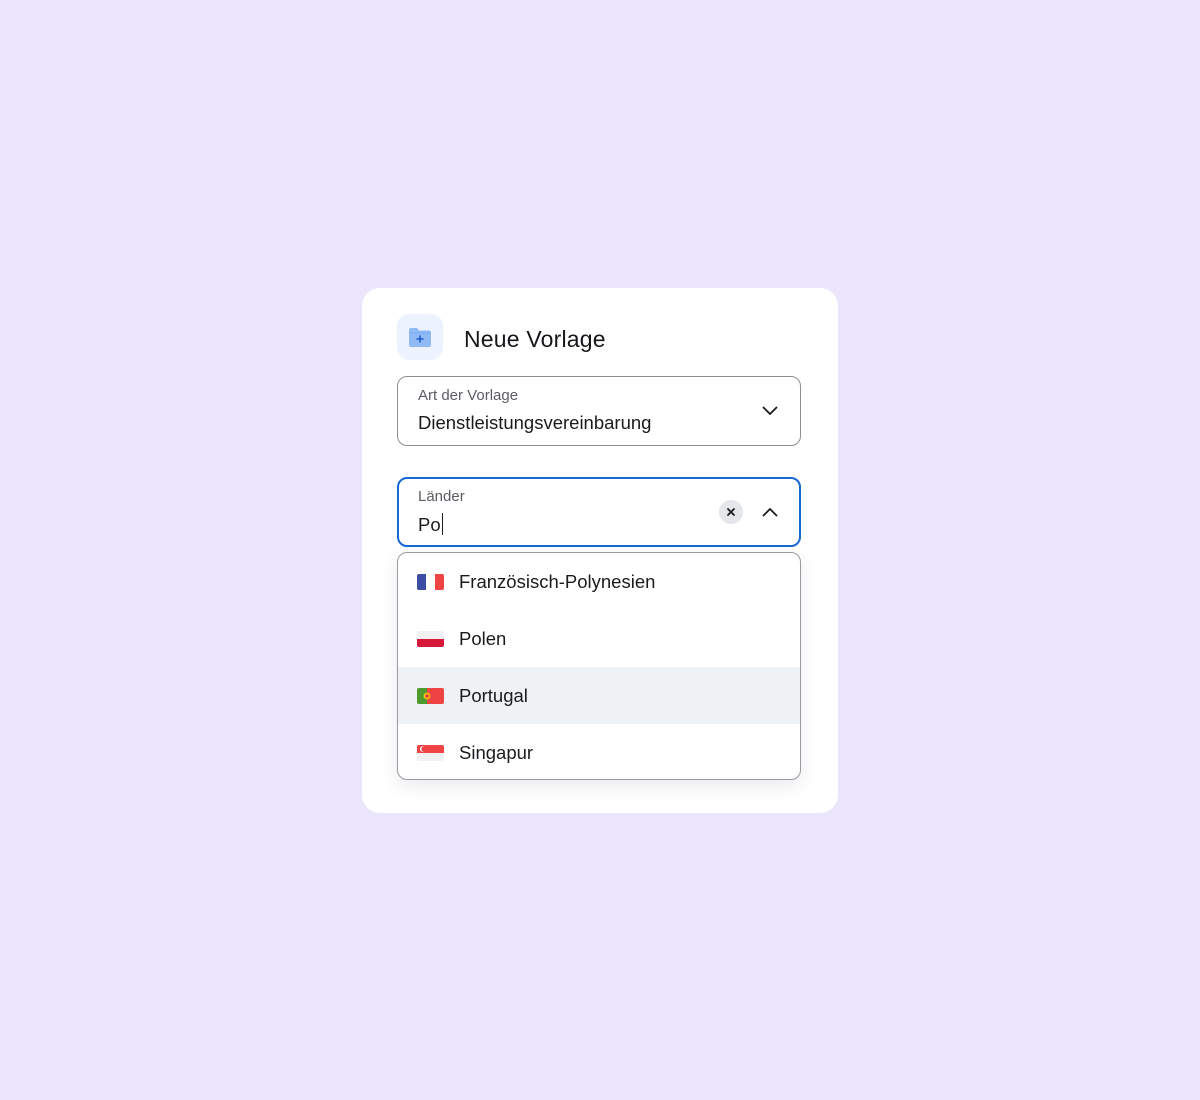 The width and height of the screenshot is (1200, 1100). What do you see at coordinates (442, 524) in the screenshot?
I see `text-cursor` at bounding box center [442, 524].